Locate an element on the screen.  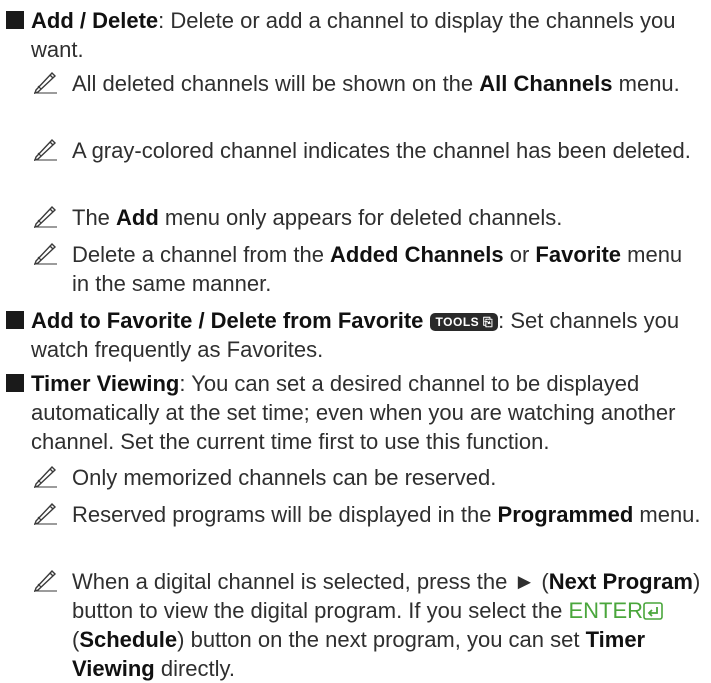
enter-label: ENTER is located at coordinates (606, 610).